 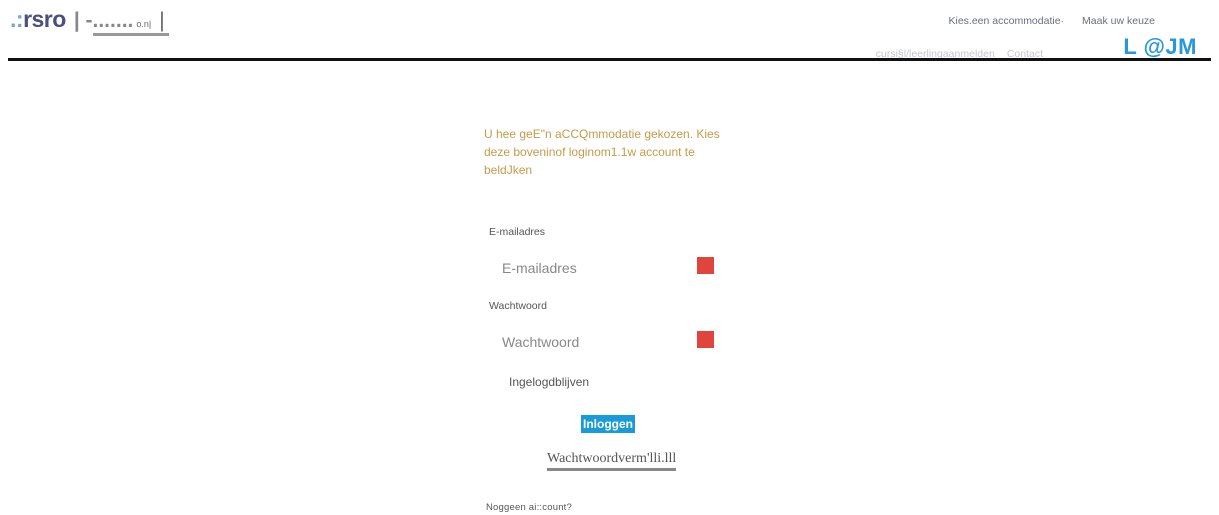 I want to click on password-field, so click(x=608, y=342).